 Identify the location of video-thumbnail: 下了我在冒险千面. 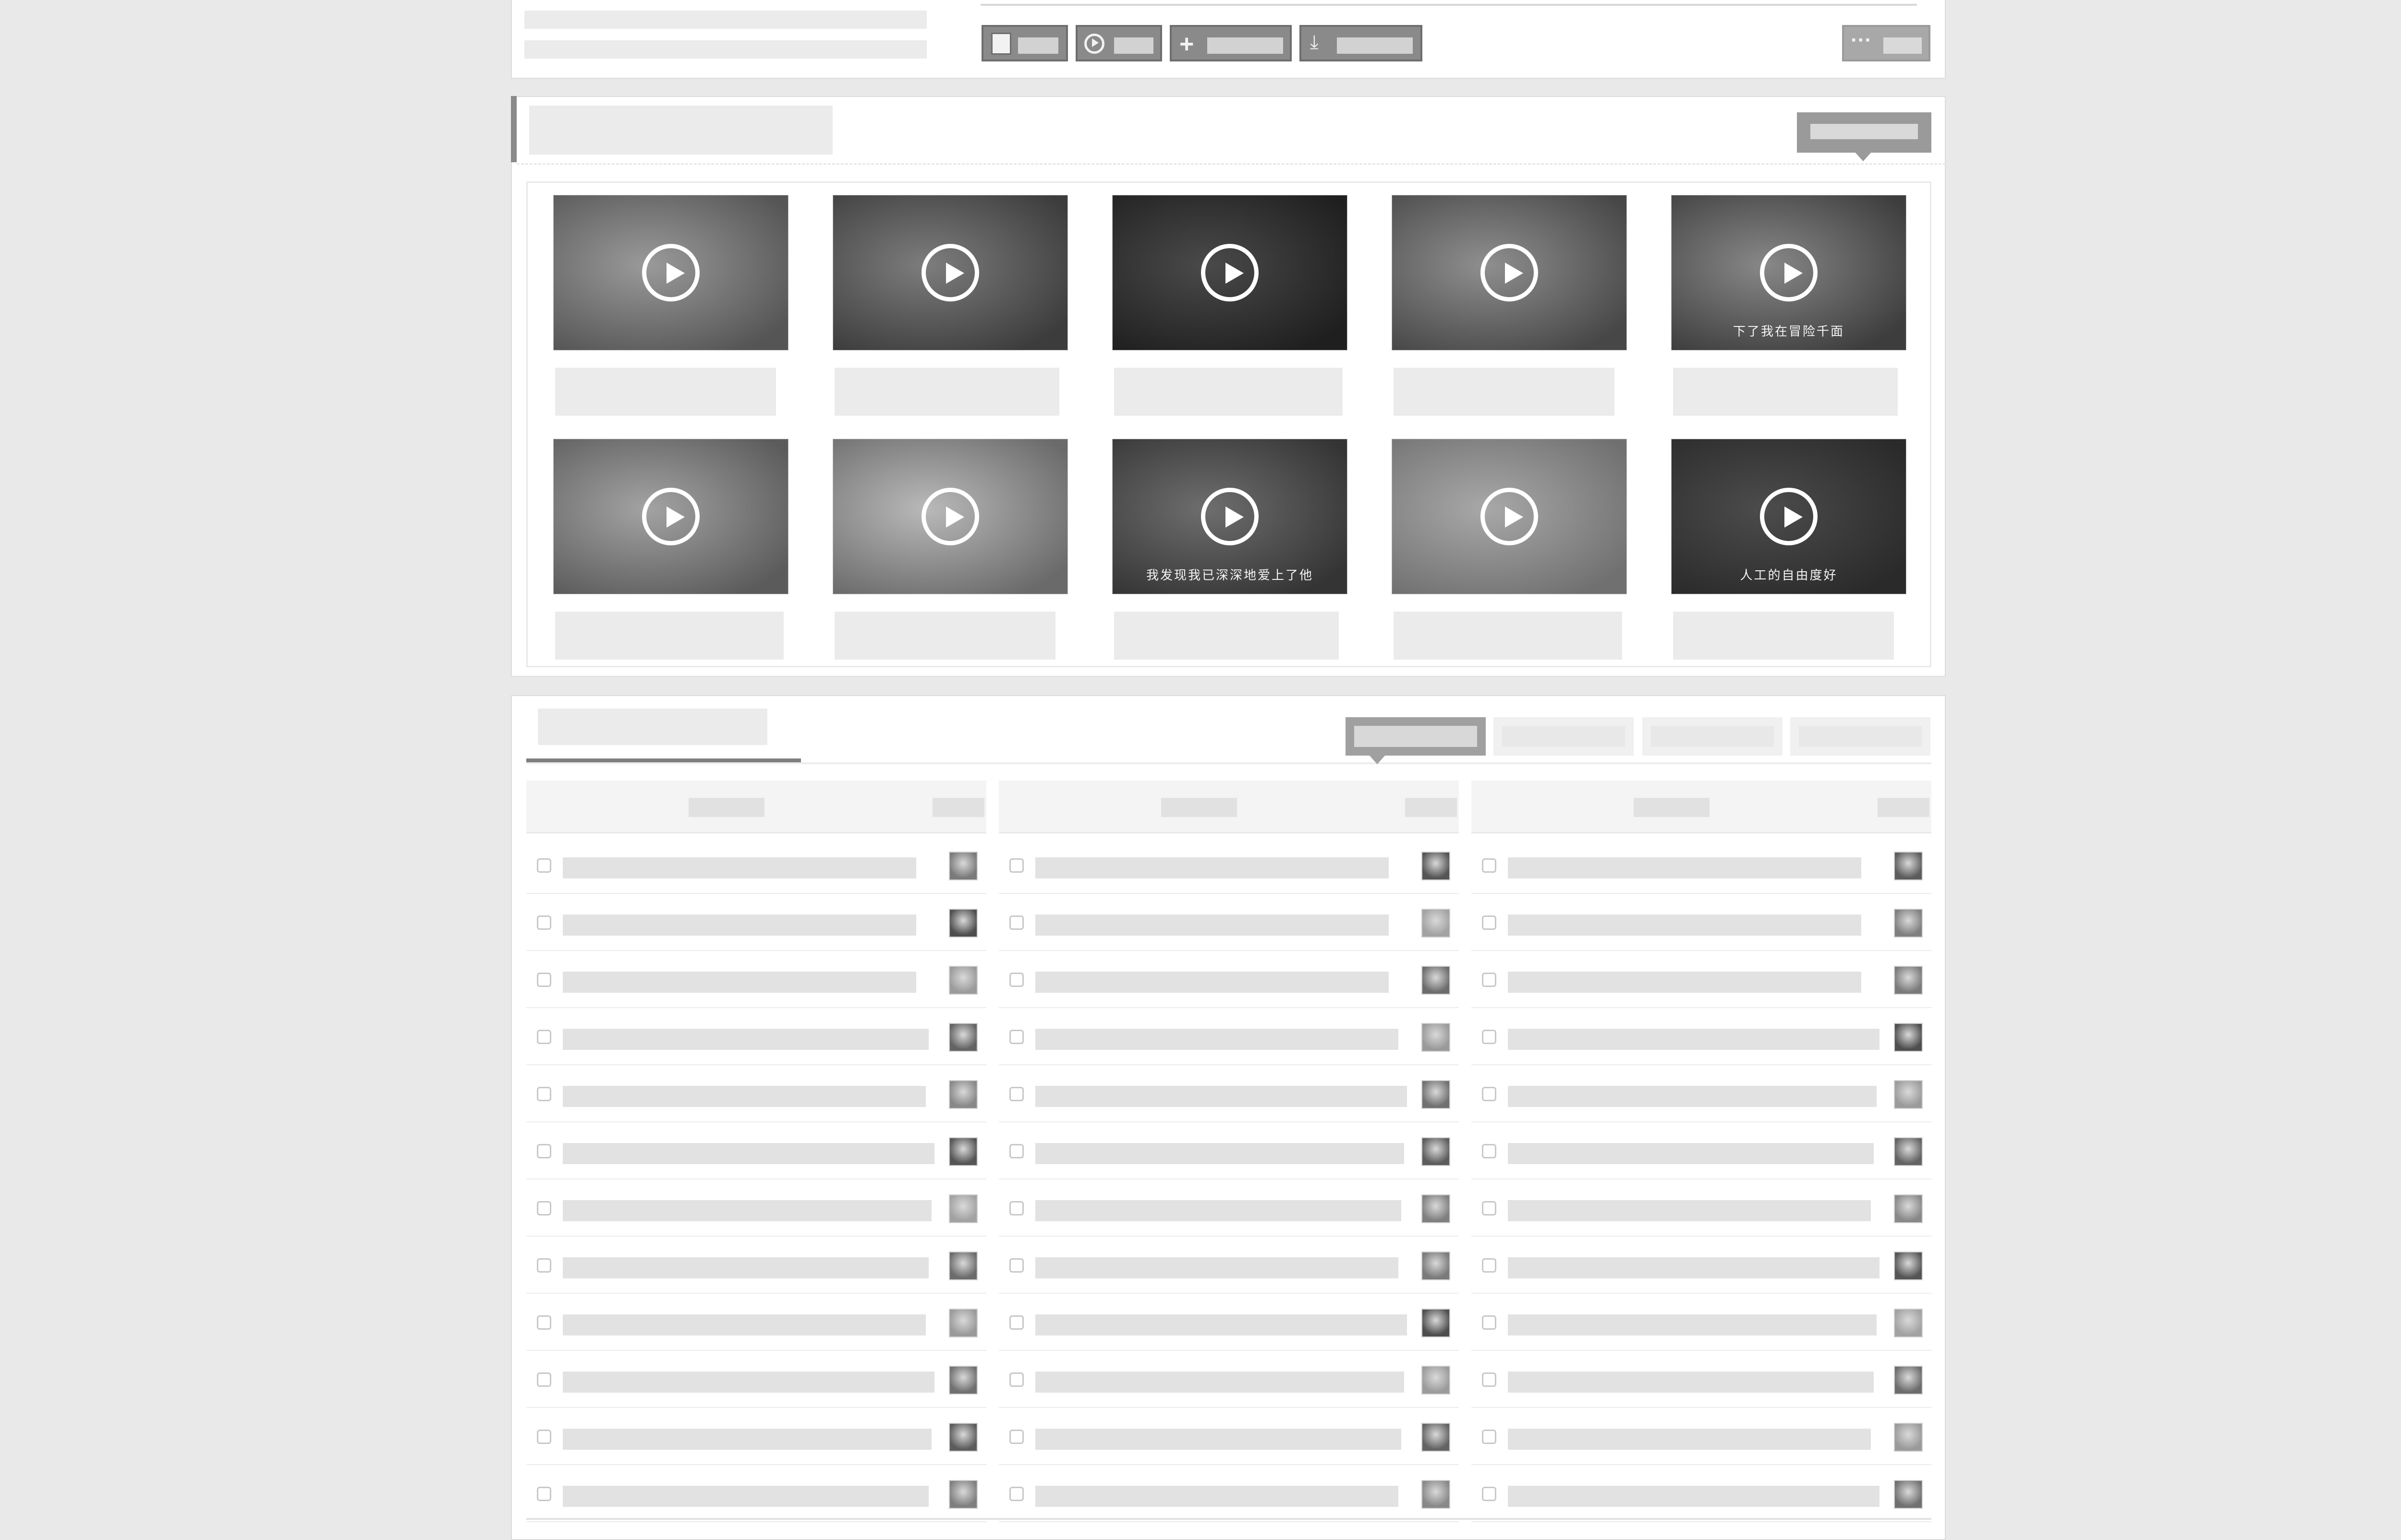
(1789, 273).